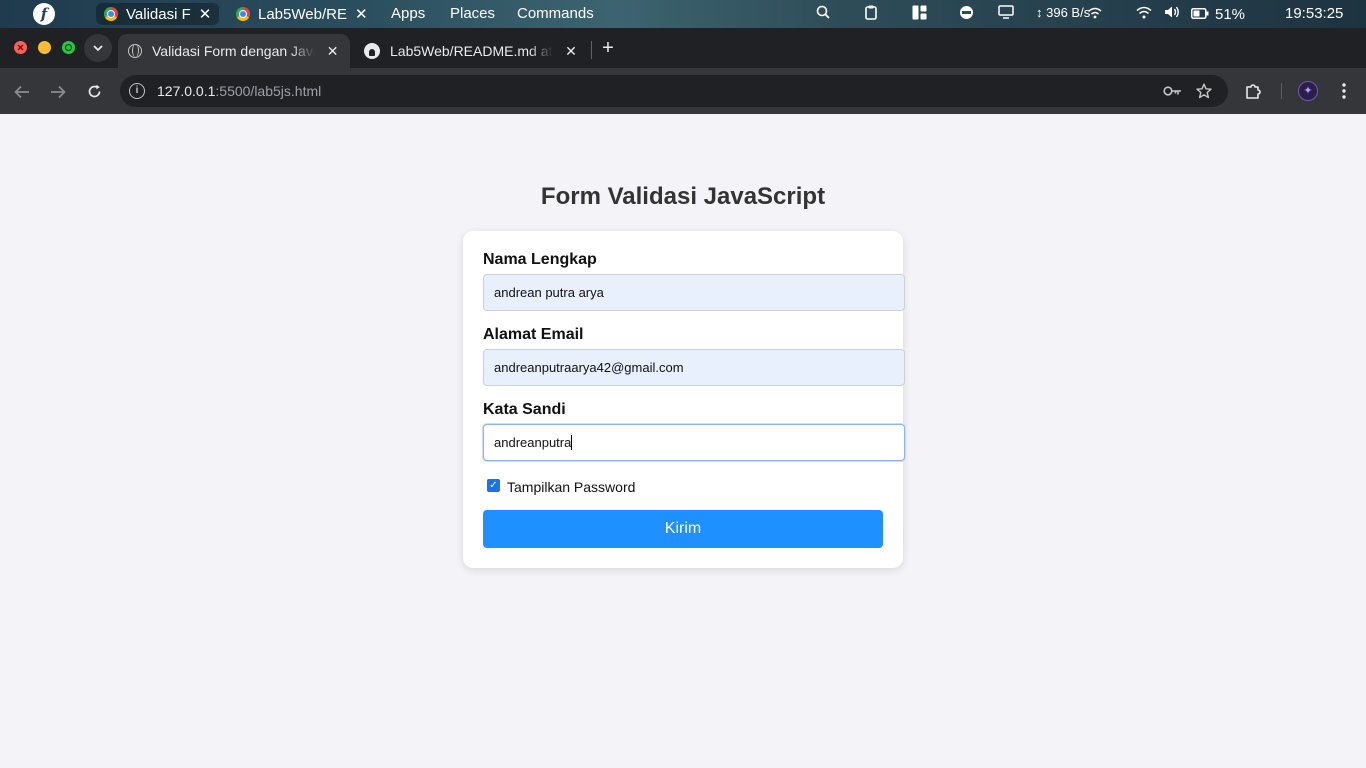  I want to click on url-path: :5500/lab5js.html, so click(268, 91).